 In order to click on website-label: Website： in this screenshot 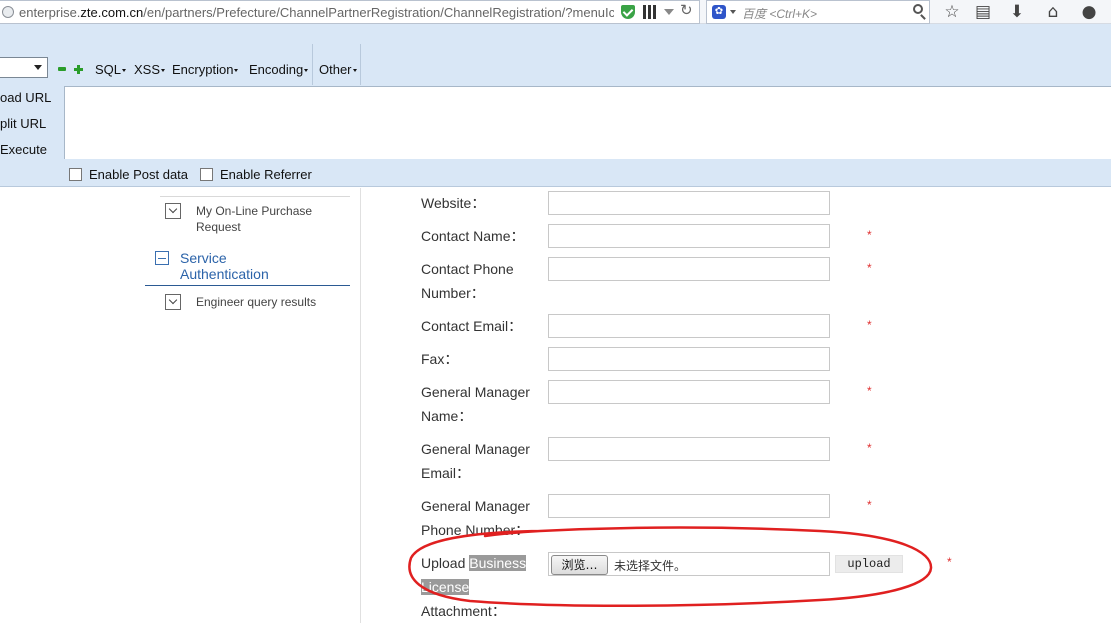, I will do `click(453, 203)`.